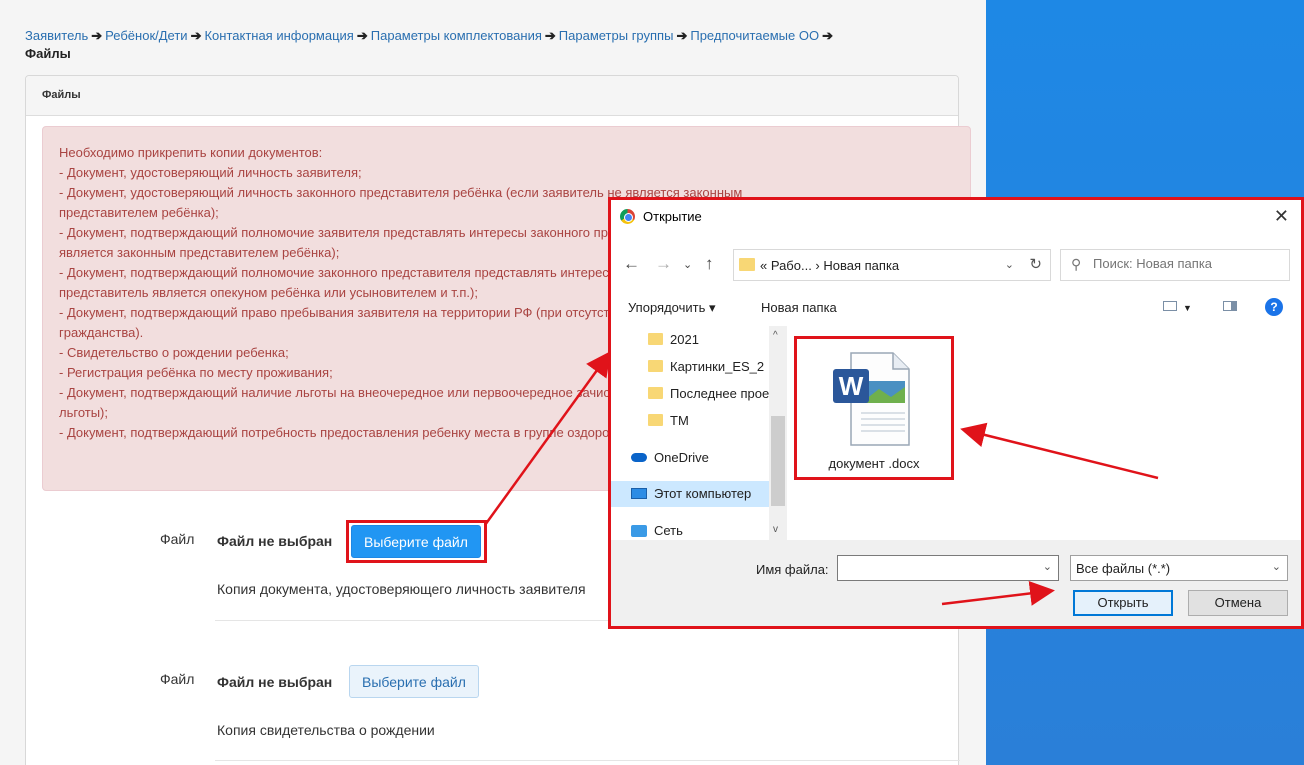 This screenshot has width=1304, height=765. What do you see at coordinates (672, 308) in the screenshot?
I see `organize-menu: Упорядочить ▾` at bounding box center [672, 308].